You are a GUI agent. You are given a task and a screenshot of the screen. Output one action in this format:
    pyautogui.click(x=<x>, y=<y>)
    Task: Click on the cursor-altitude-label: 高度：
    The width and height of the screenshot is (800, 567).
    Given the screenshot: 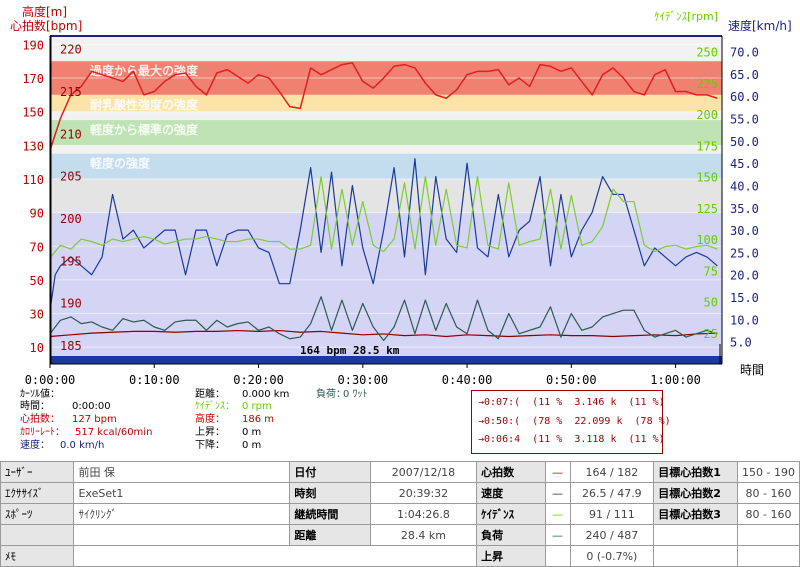 What is the action you would take?
    pyautogui.click(x=210, y=419)
    